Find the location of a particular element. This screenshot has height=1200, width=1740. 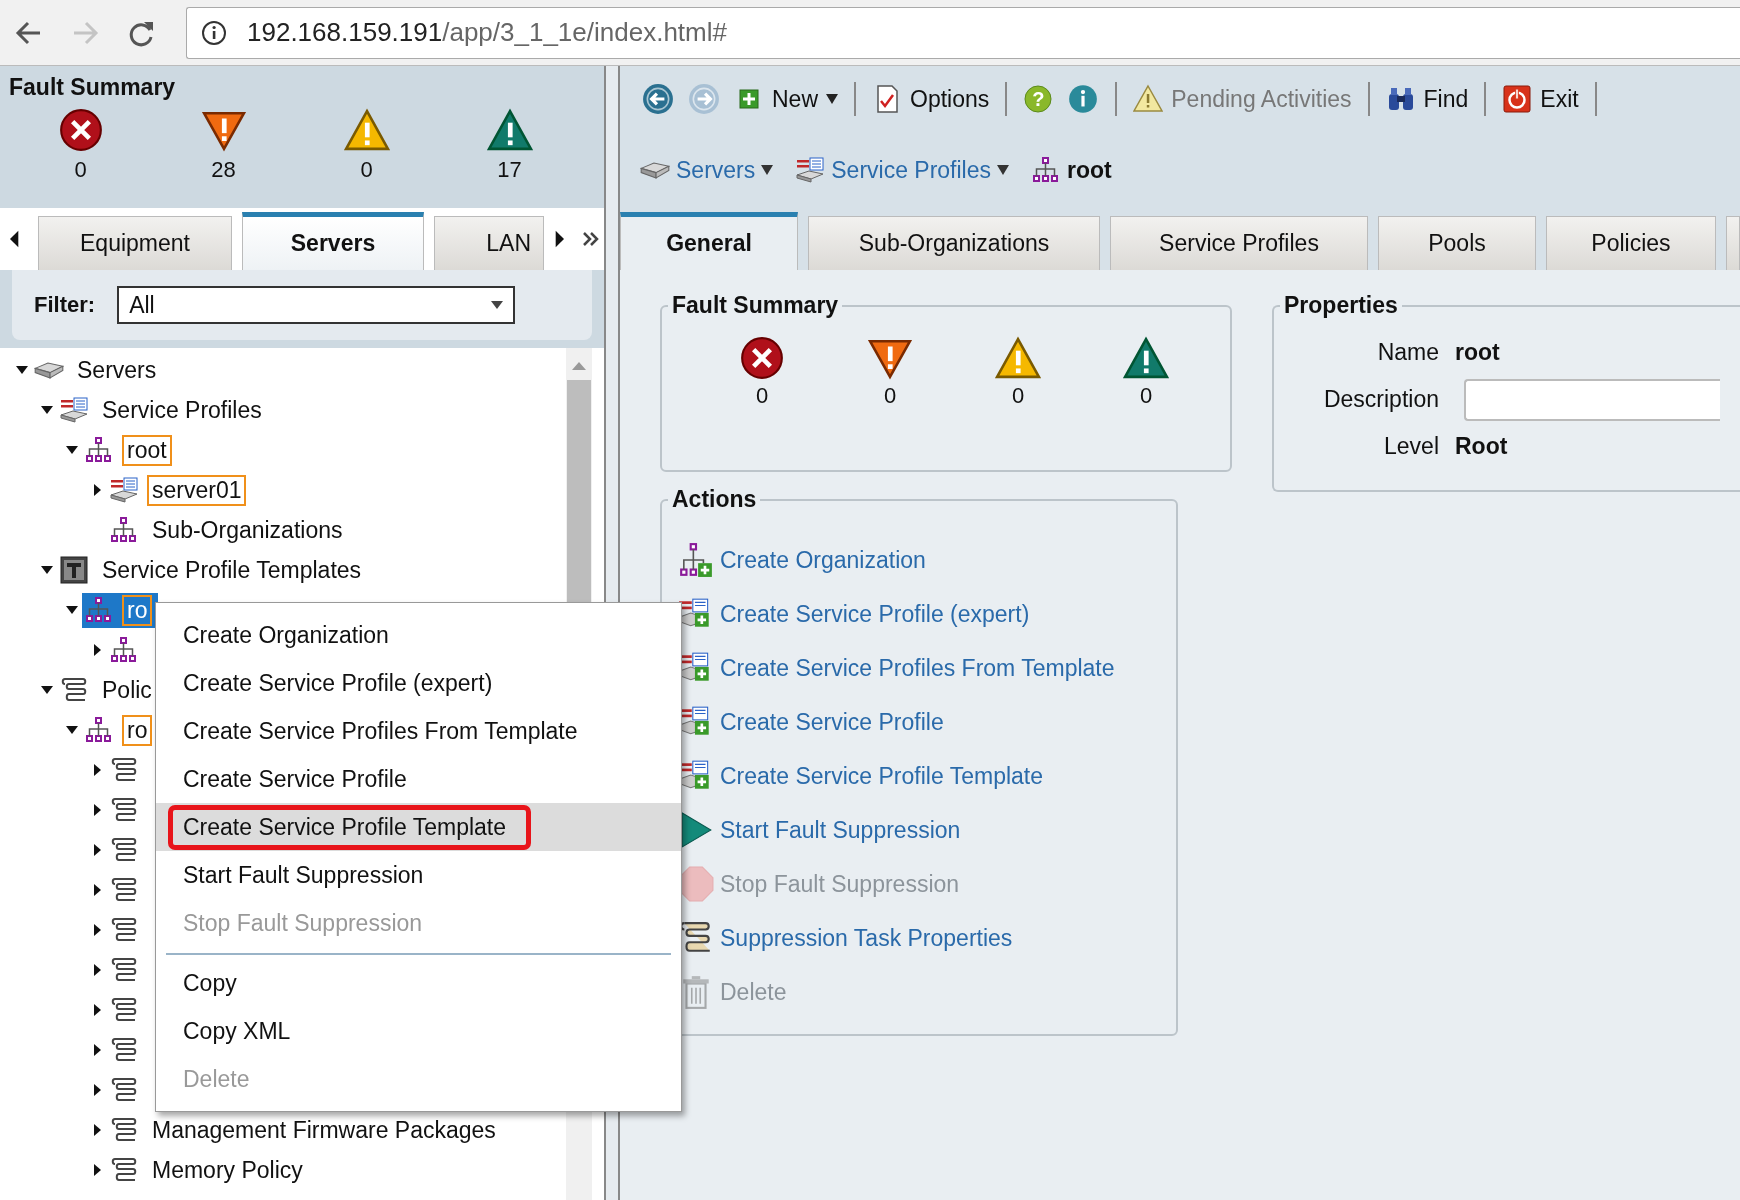

filter-dropdown: All is located at coordinates (316, 305).